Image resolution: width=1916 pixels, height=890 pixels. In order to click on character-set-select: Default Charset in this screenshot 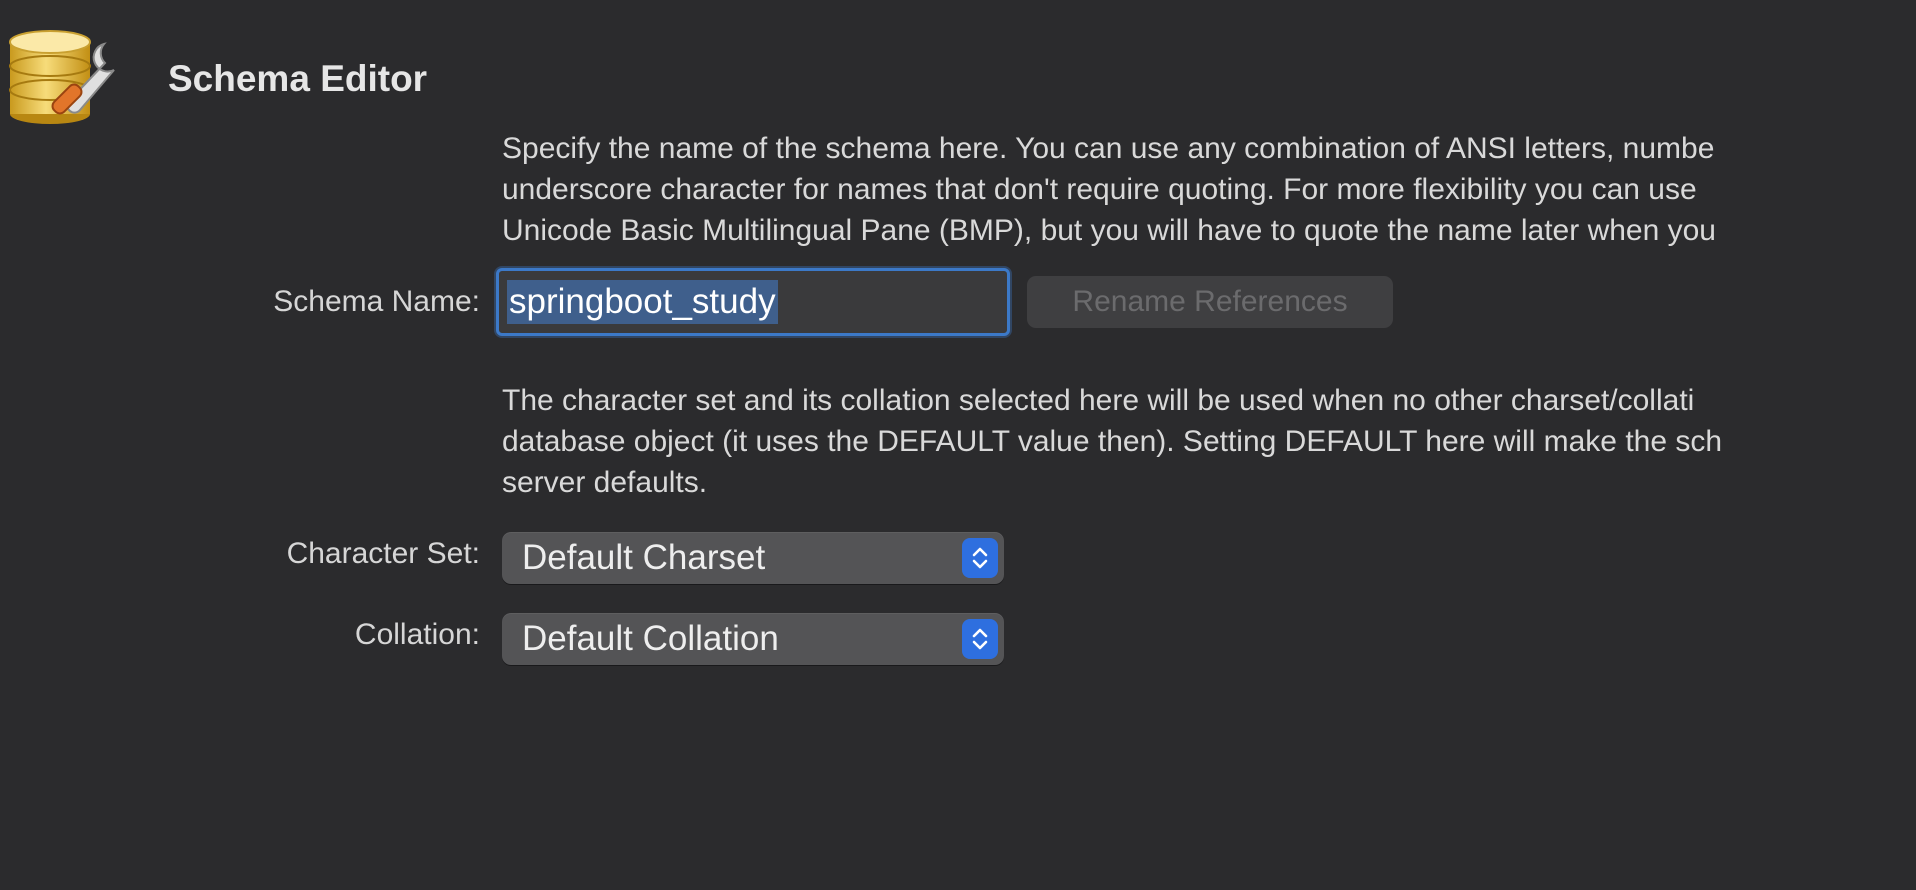, I will do `click(753, 558)`.